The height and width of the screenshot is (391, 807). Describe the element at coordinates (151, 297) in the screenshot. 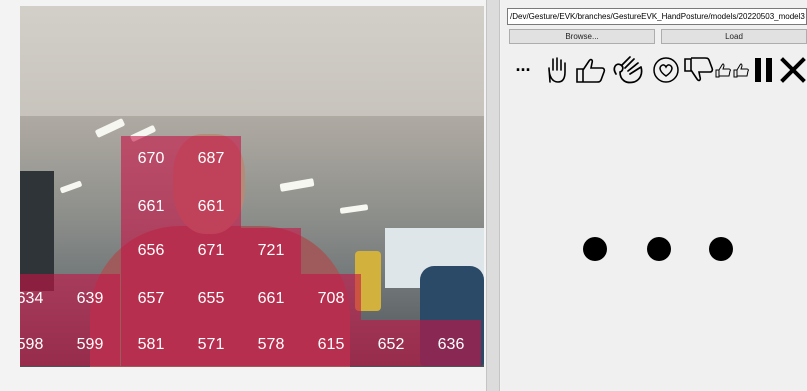

I see `heatmap-cell: 657` at that location.